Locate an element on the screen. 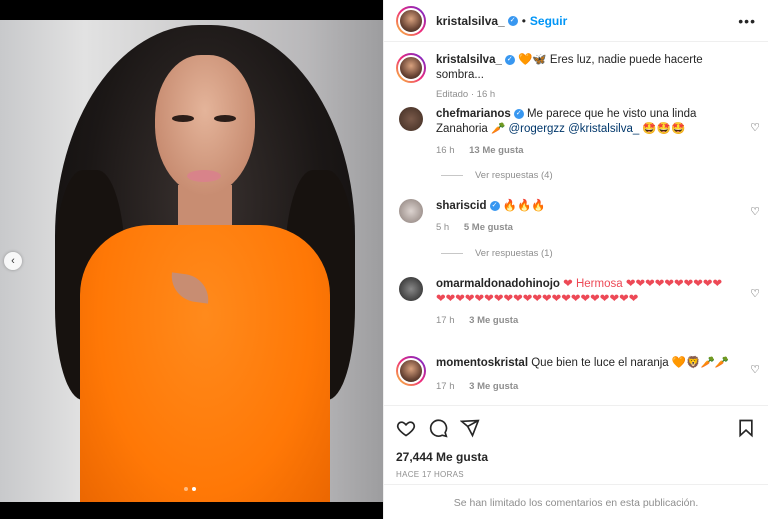  chevron-left-icon: ‹ is located at coordinates (13, 261).